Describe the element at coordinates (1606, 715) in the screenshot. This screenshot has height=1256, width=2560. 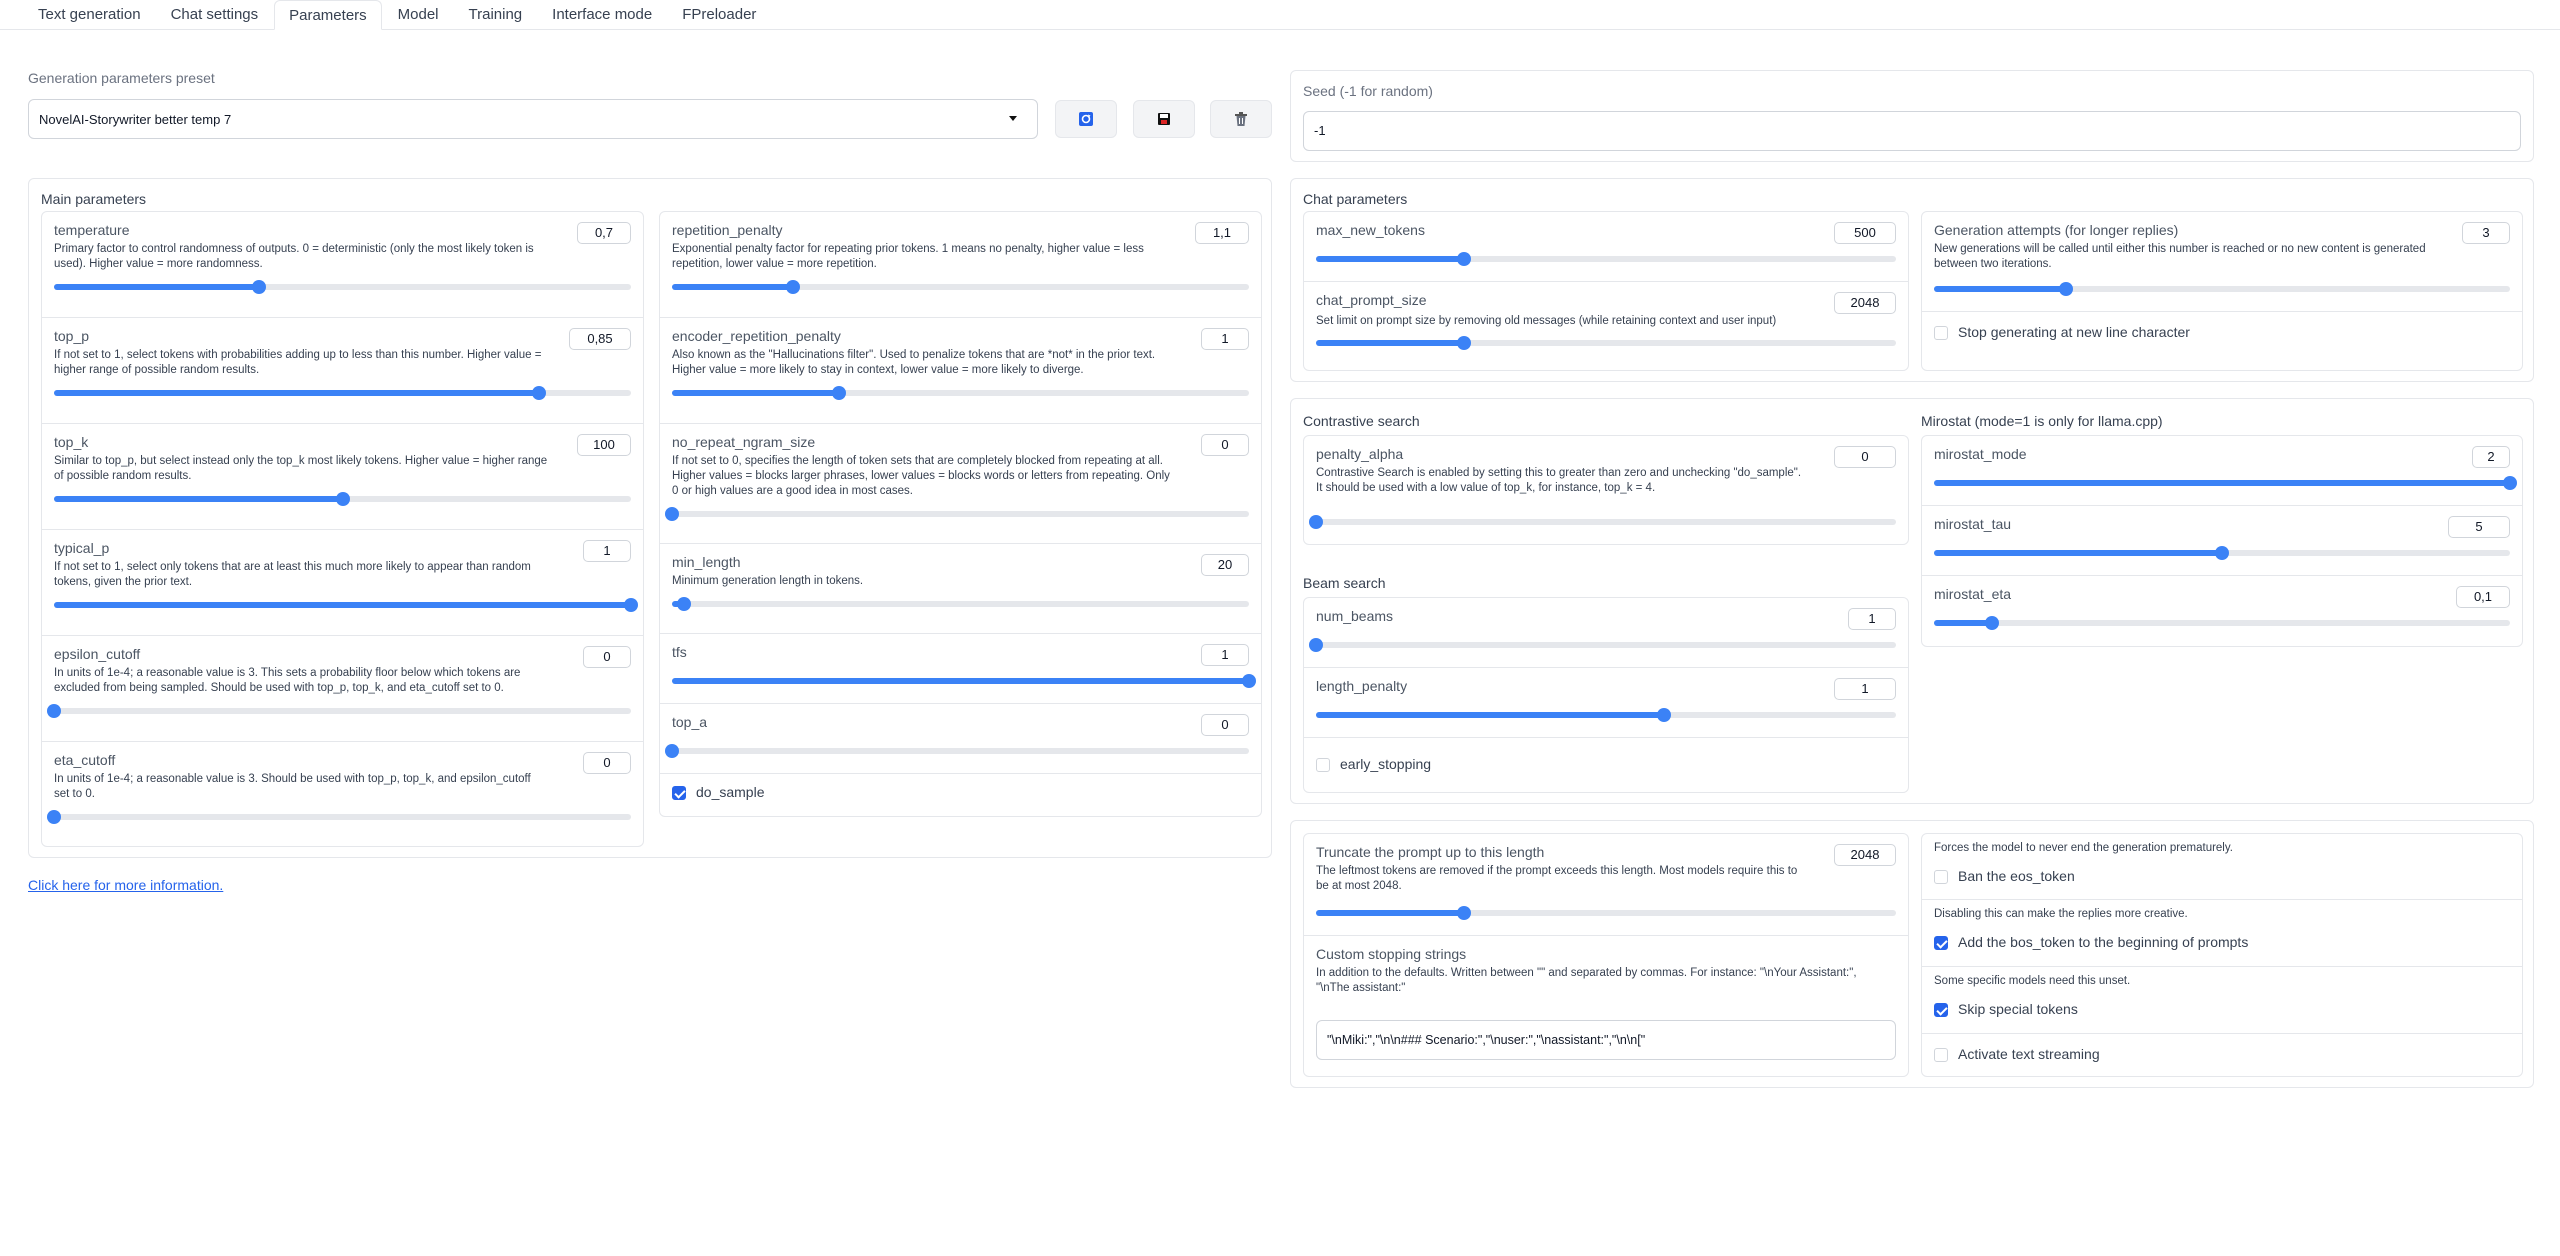
I see `length-penalty-slider` at that location.